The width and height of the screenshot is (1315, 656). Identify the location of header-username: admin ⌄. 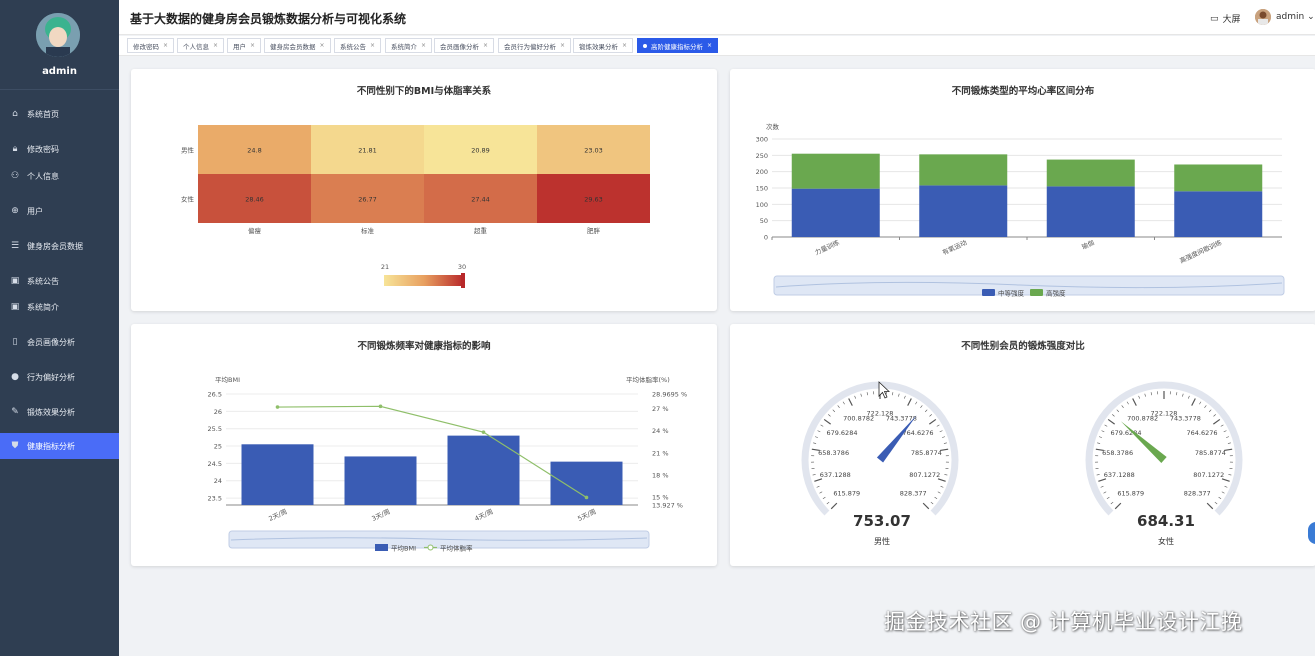
(1295, 17).